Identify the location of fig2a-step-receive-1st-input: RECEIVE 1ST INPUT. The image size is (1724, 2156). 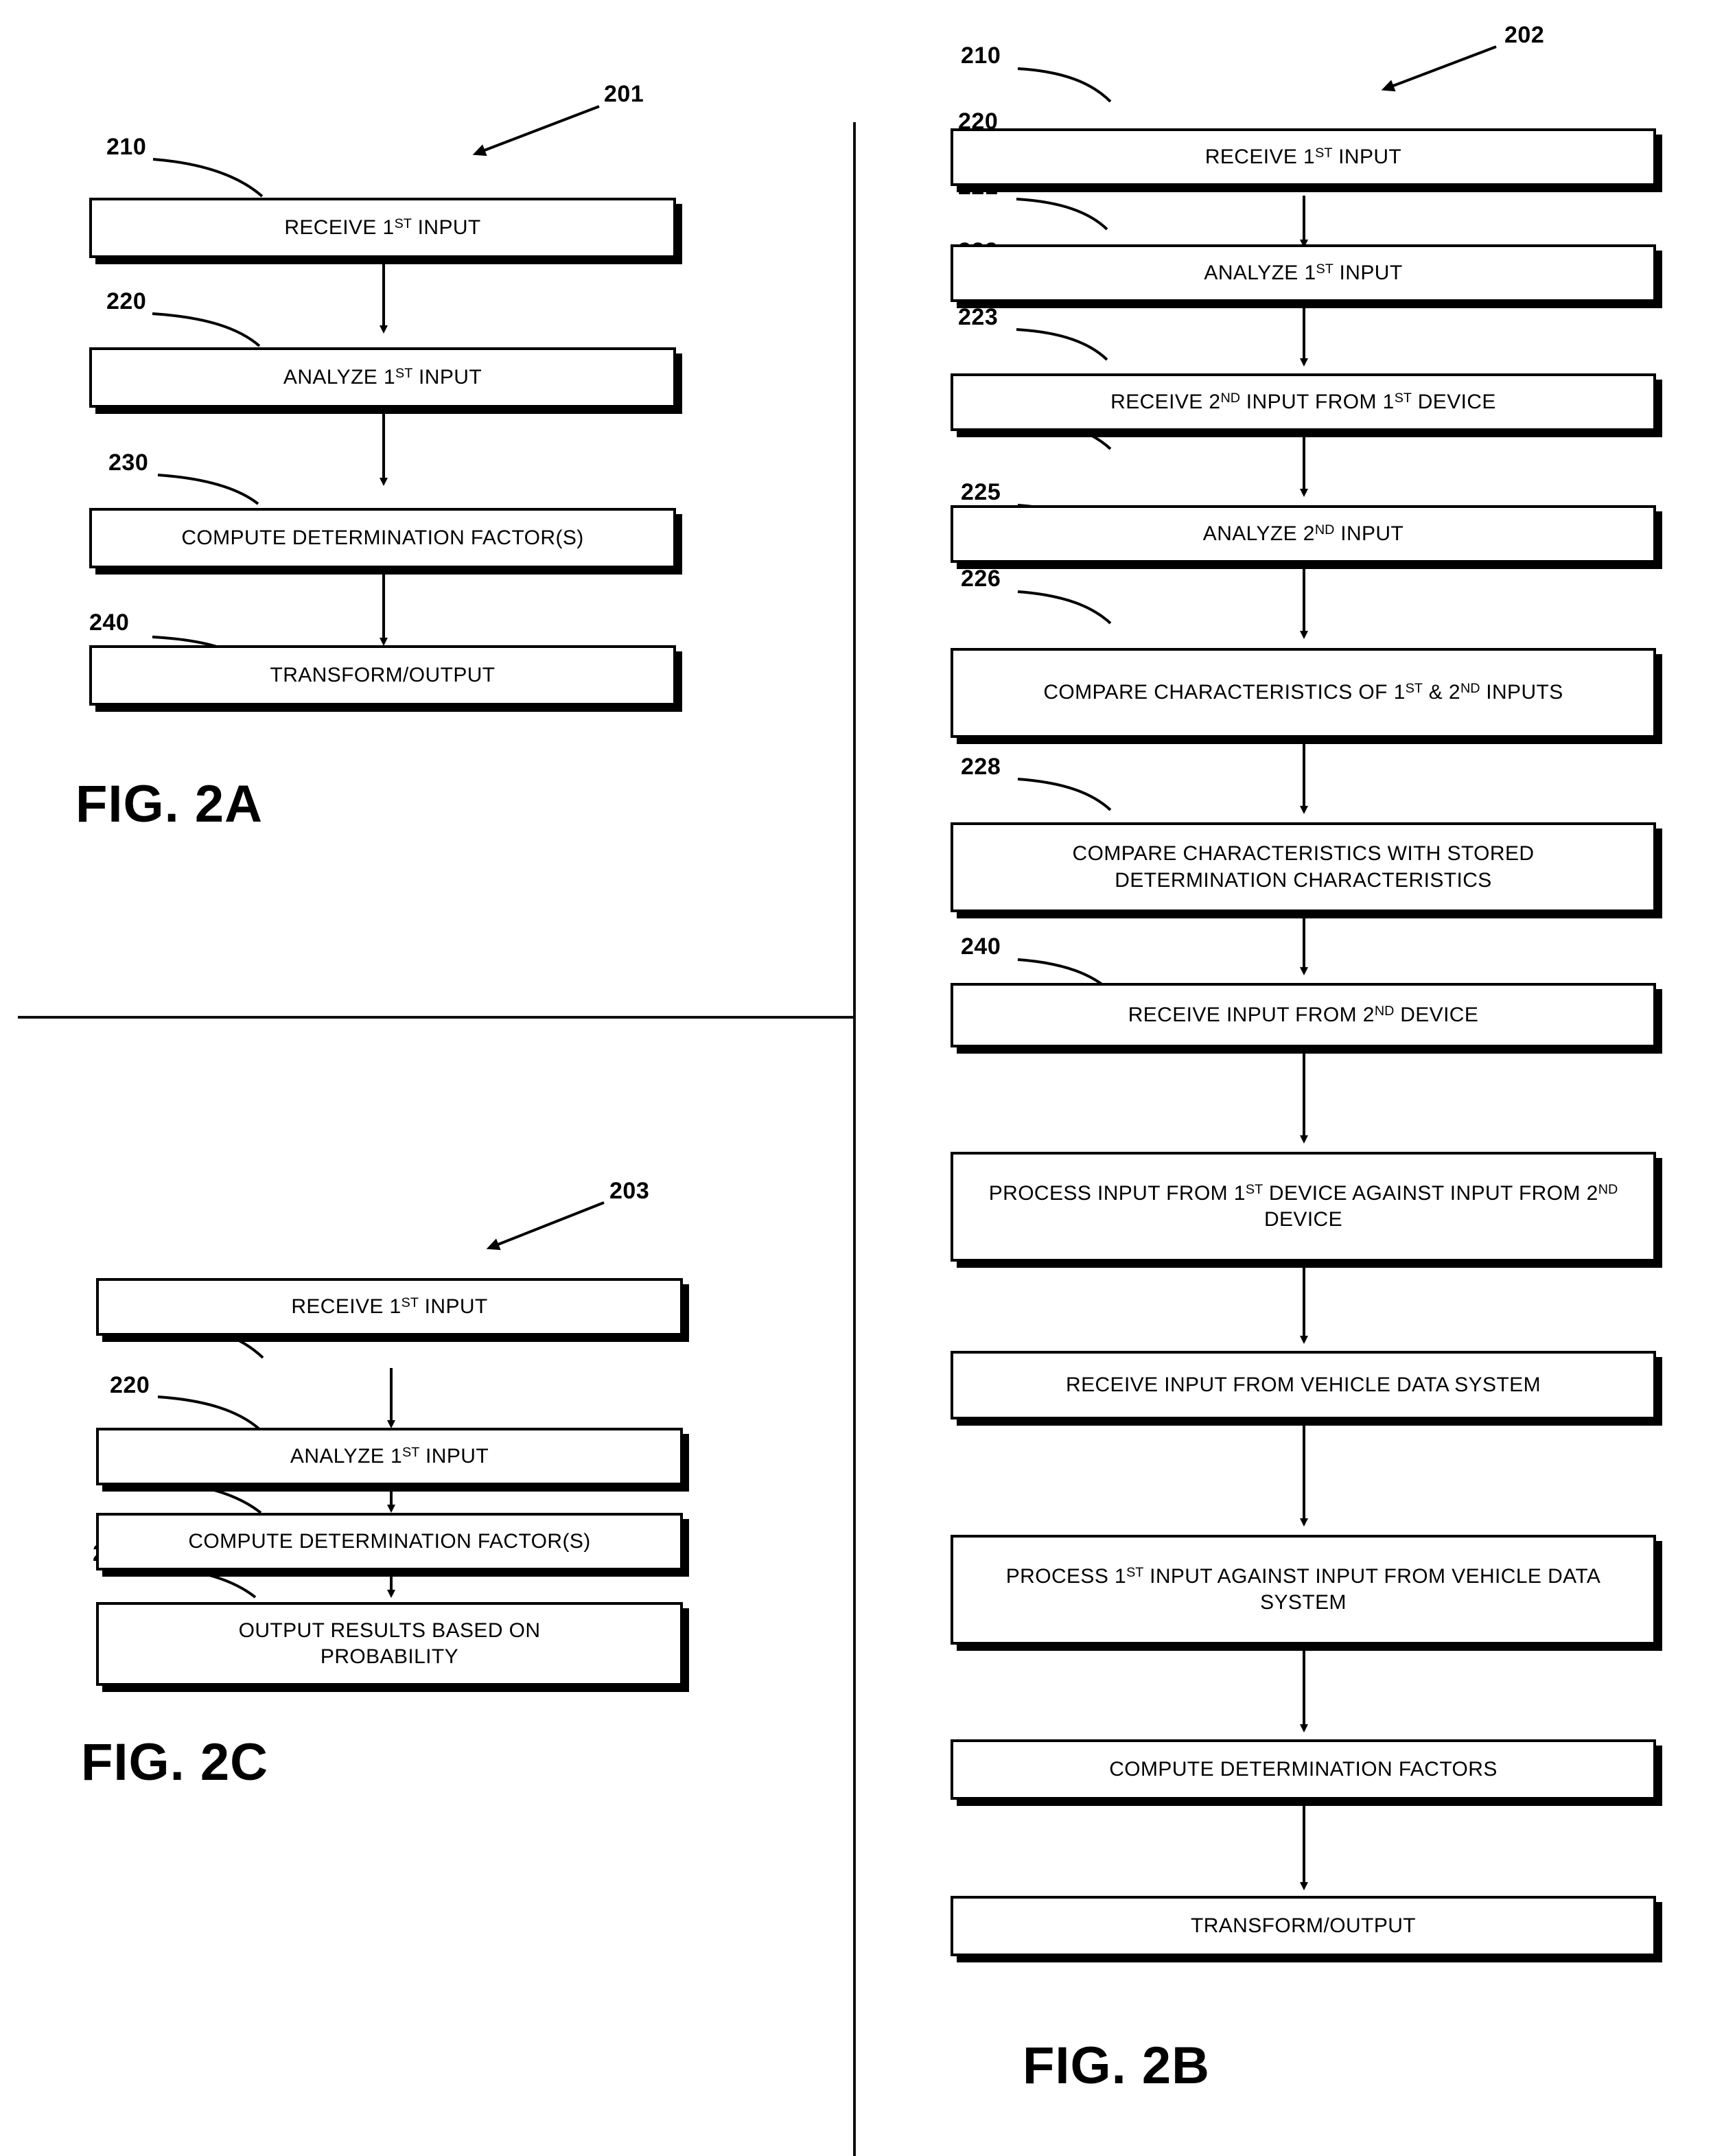
(382, 228).